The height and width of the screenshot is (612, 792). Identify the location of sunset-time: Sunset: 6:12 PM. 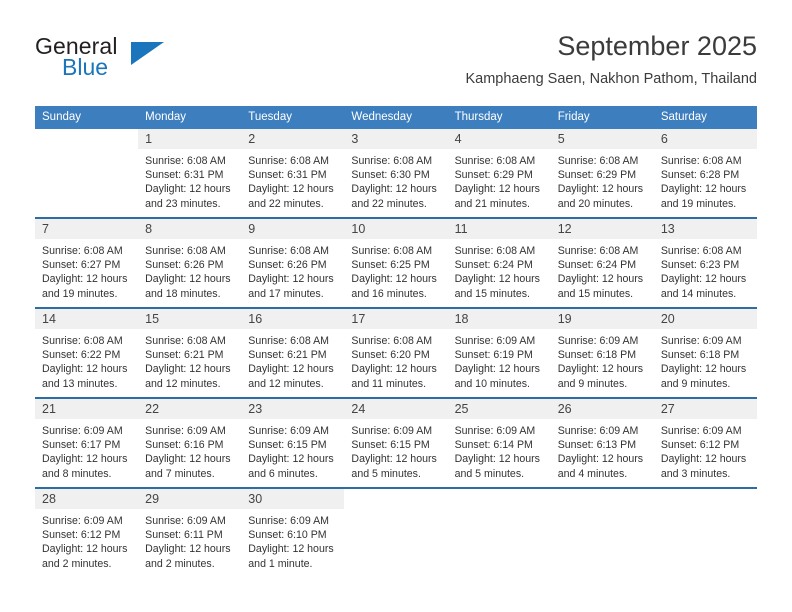
(81, 535).